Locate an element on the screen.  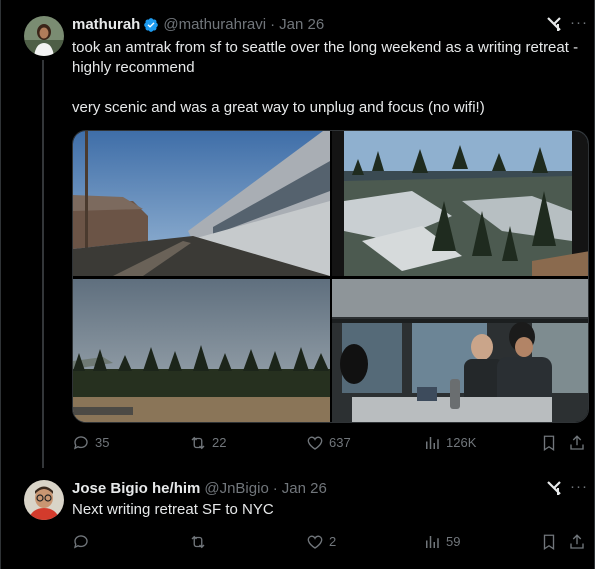
views-count: 126K is located at coordinates (461, 442).